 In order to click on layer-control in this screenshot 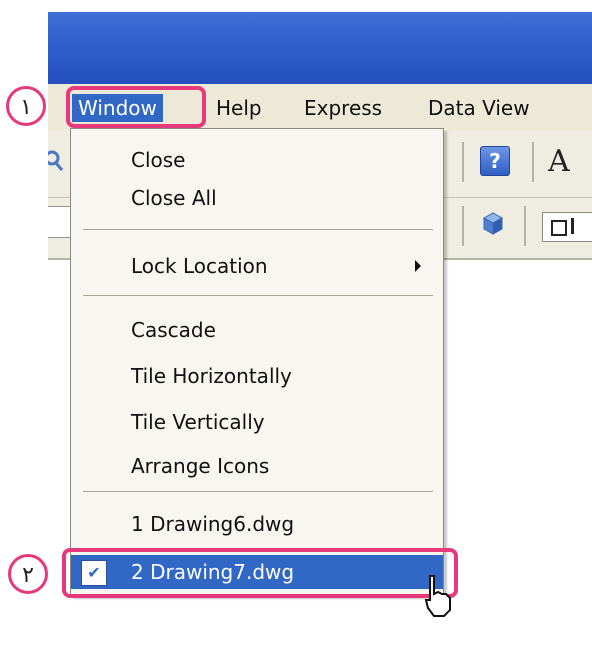, I will do `click(567, 227)`.